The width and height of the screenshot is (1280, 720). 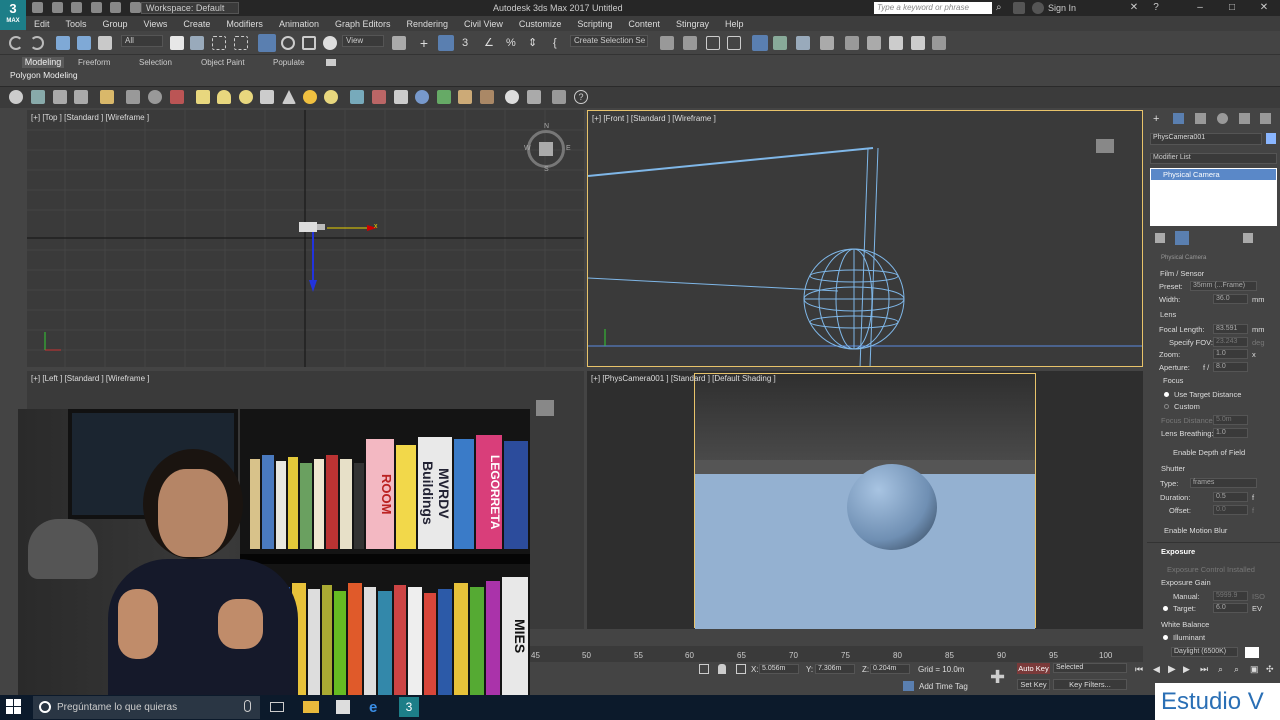 What do you see at coordinates (190, 8) in the screenshot?
I see `workspace-dropdown: Workspace: Default` at bounding box center [190, 8].